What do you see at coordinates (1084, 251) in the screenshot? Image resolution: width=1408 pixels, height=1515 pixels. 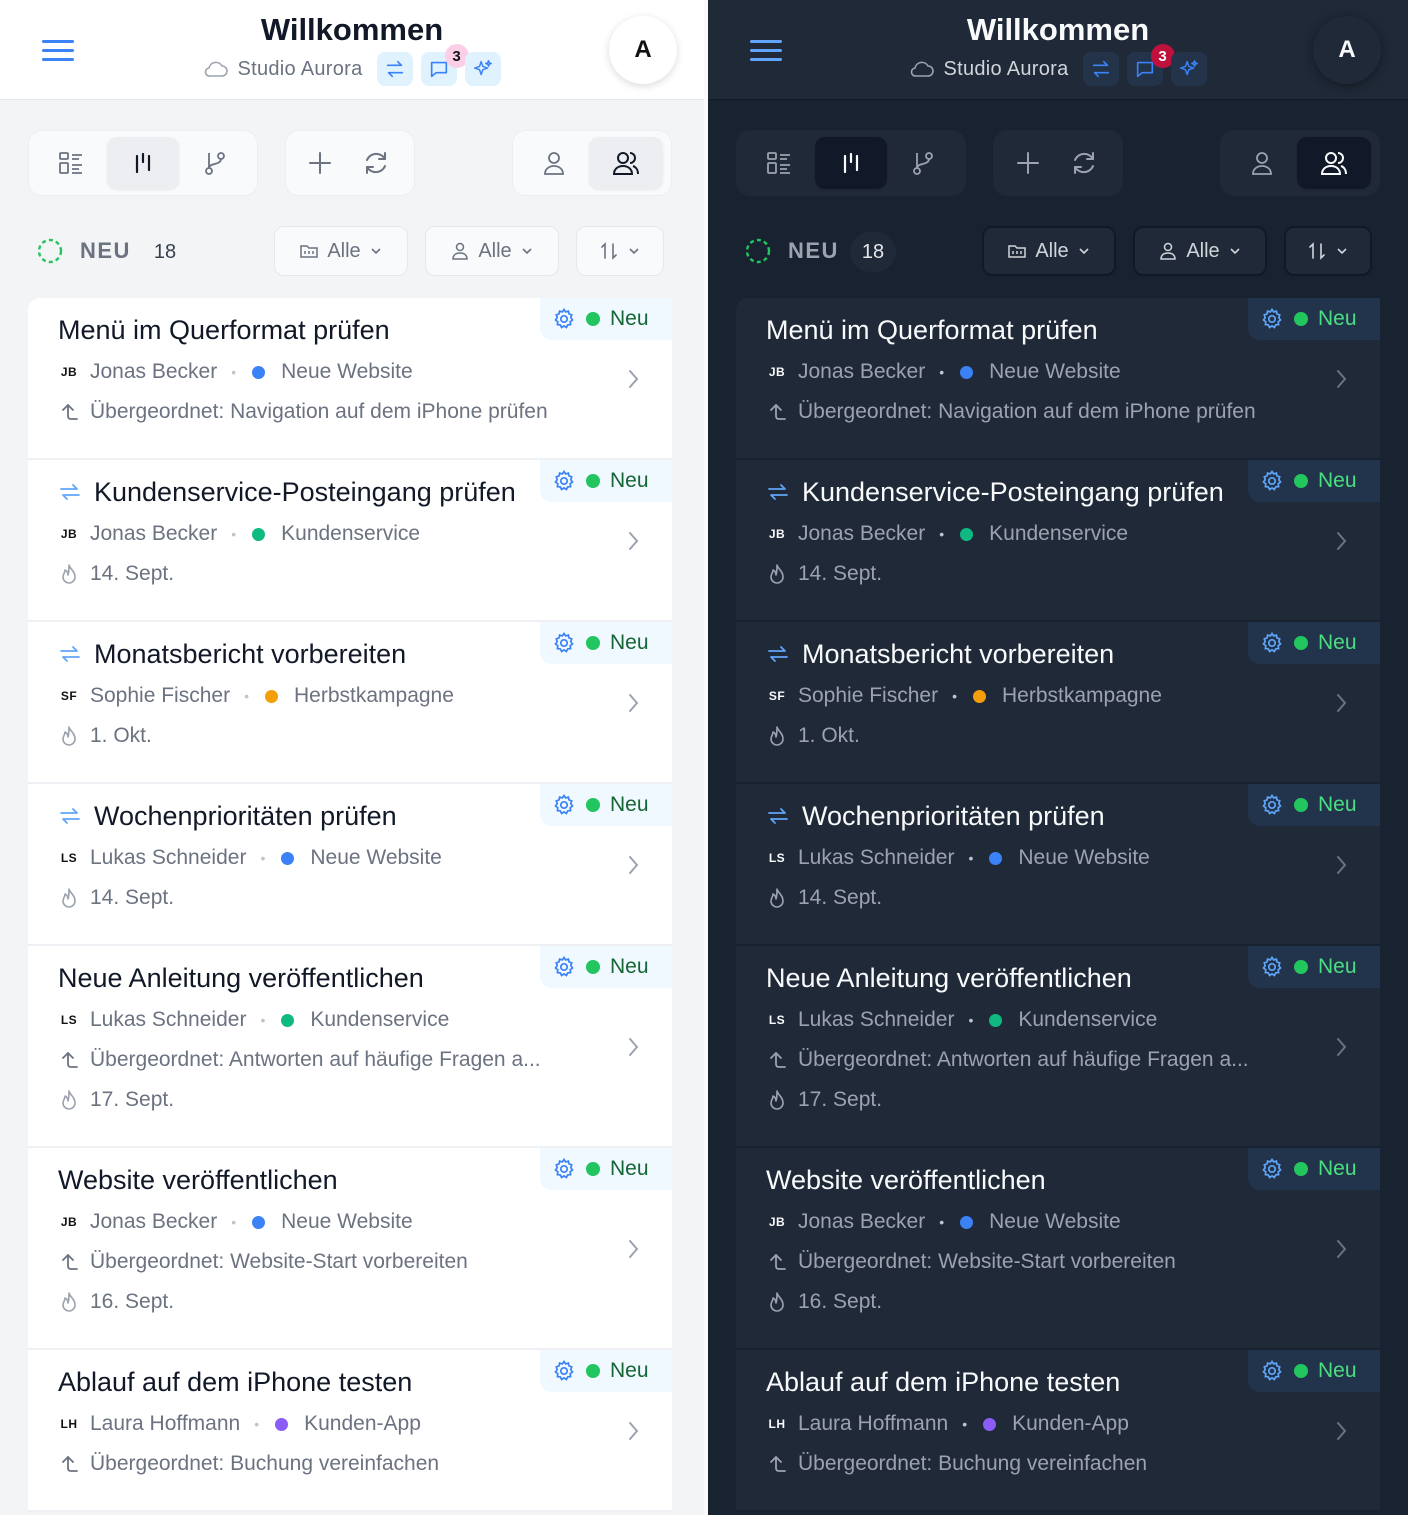 I see `chevron-down-icon` at bounding box center [1084, 251].